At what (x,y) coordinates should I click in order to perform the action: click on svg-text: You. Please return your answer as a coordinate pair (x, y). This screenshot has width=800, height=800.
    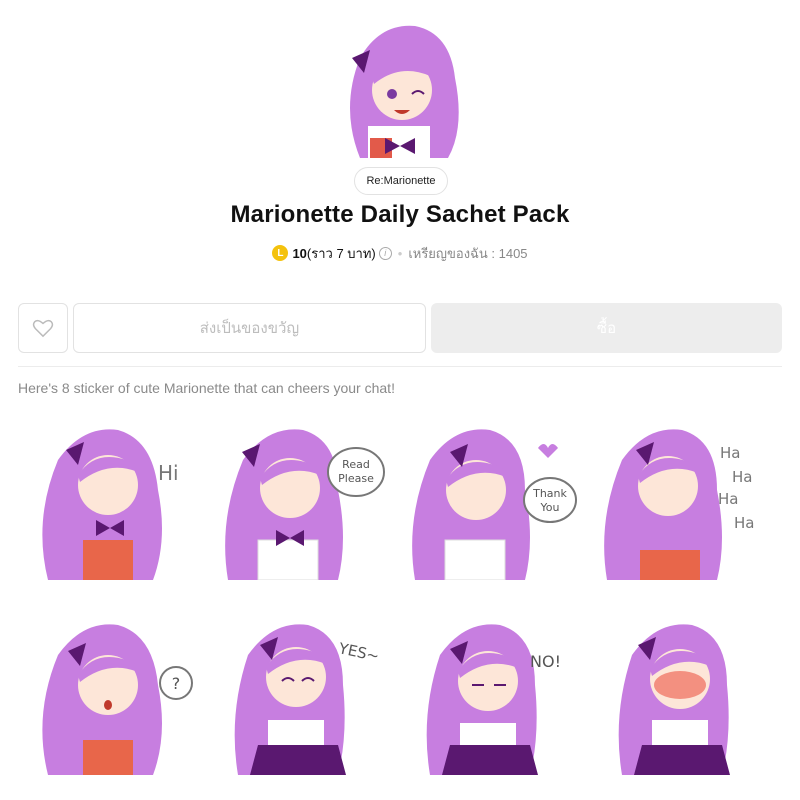
    Looking at the image, I should click on (550, 507).